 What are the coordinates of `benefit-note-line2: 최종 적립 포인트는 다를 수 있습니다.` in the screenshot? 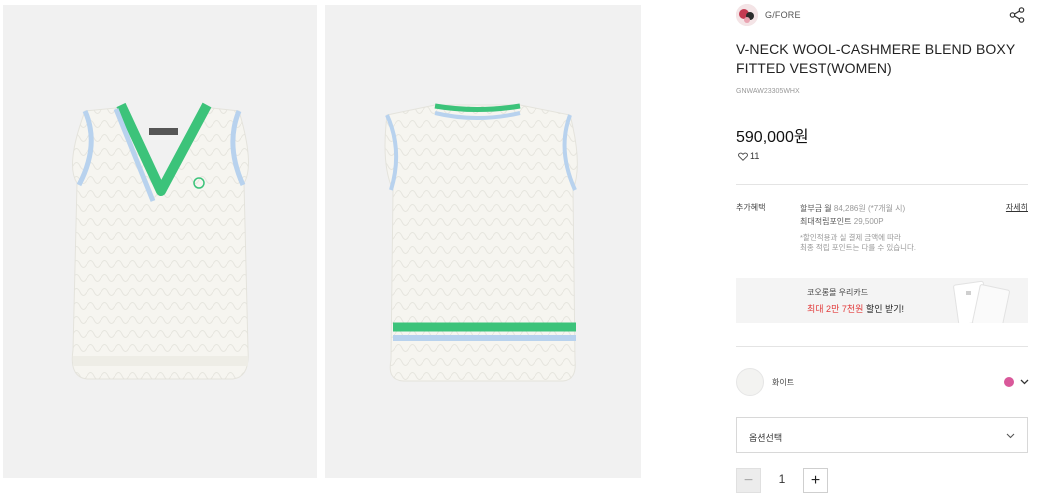 It's located at (858, 247).